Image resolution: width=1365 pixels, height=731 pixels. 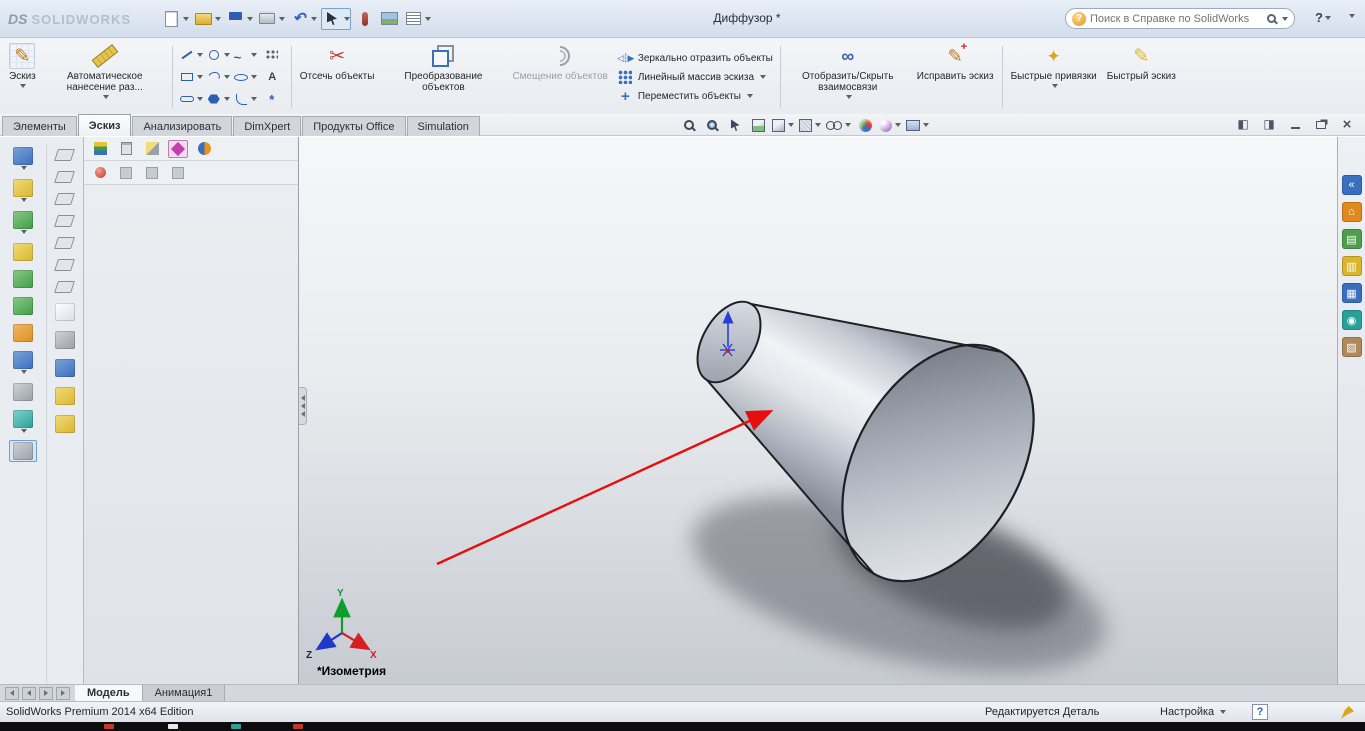 What do you see at coordinates (272, 77) in the screenshot?
I see `text-tool-button` at bounding box center [272, 77].